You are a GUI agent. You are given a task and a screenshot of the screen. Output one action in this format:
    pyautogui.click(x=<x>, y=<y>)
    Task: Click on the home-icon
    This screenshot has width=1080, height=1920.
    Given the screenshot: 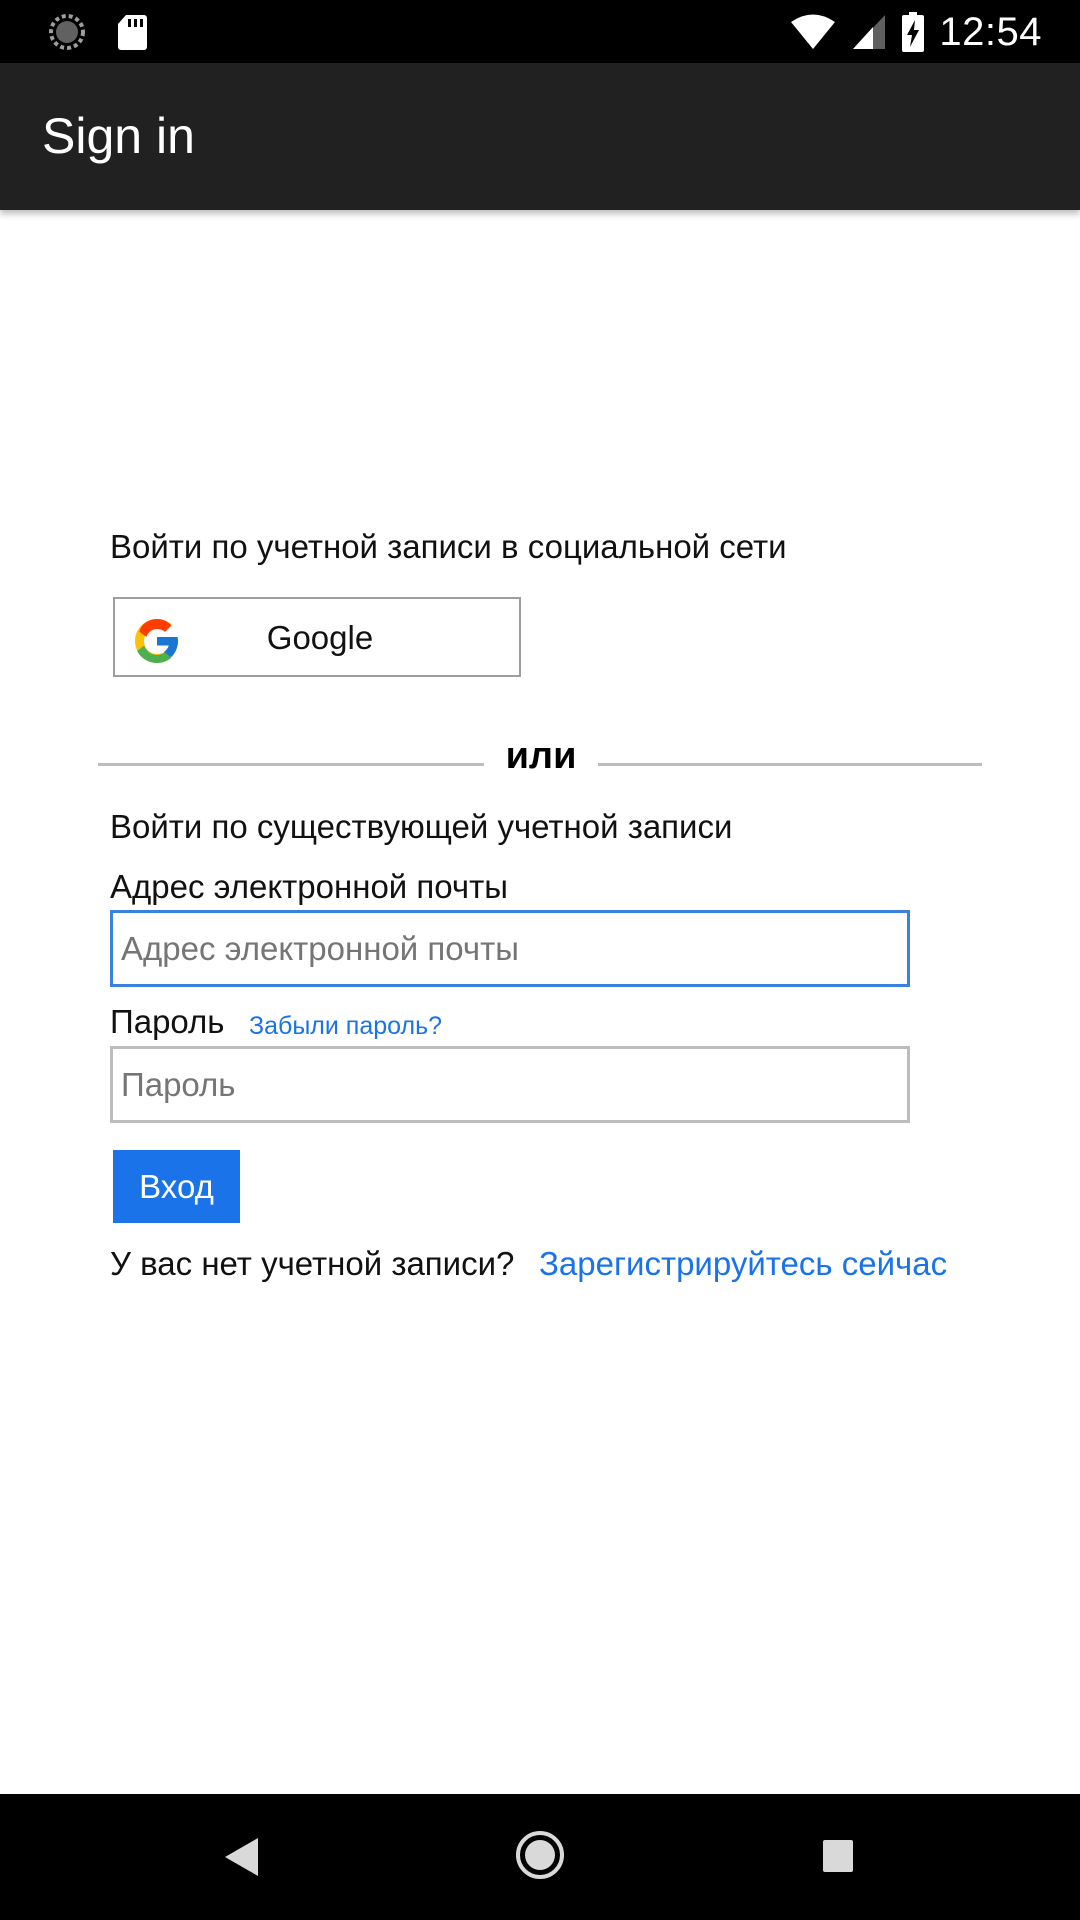 What is the action you would take?
    pyautogui.click(x=540, y=1855)
    